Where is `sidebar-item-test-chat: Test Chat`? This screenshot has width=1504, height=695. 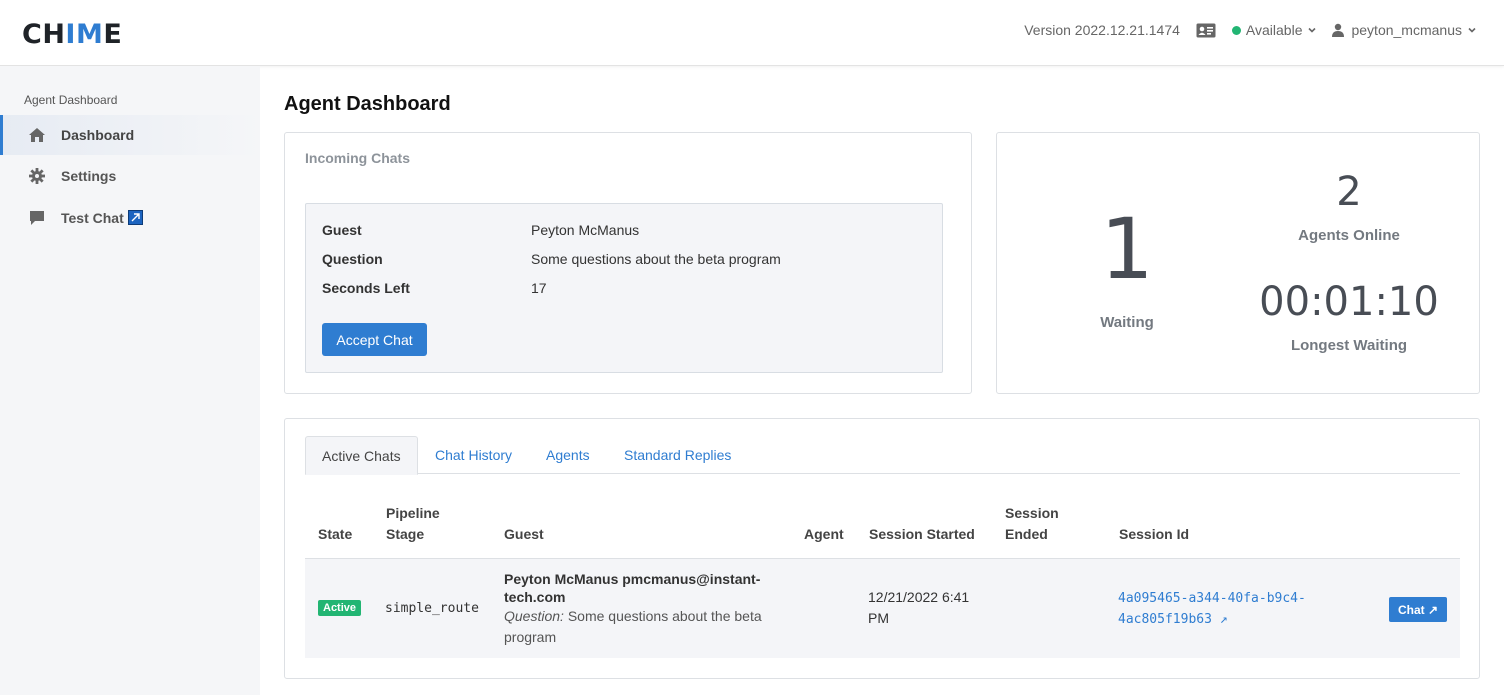 sidebar-item-test-chat: Test Chat is located at coordinates (130, 218).